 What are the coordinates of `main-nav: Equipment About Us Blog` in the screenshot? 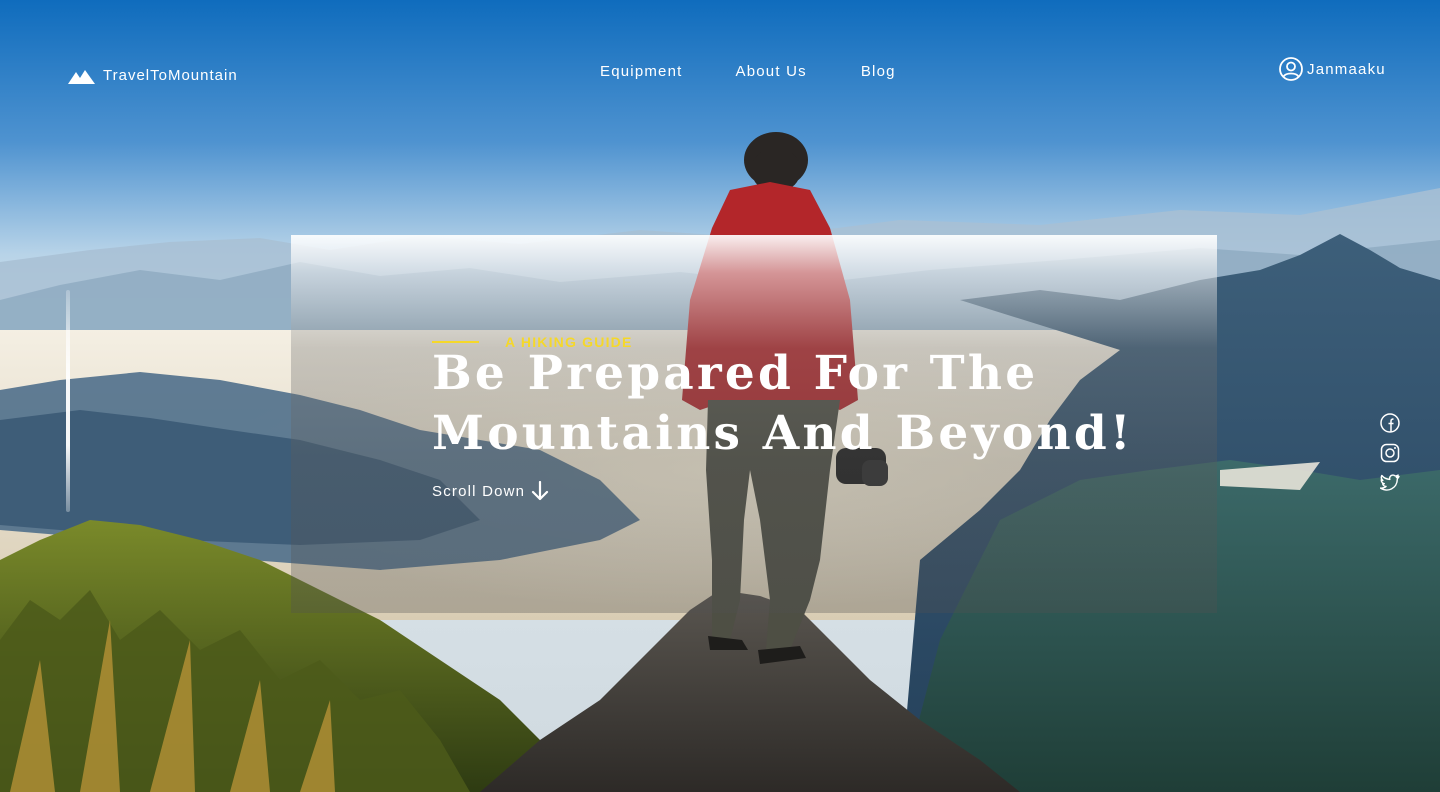 It's located at (748, 71).